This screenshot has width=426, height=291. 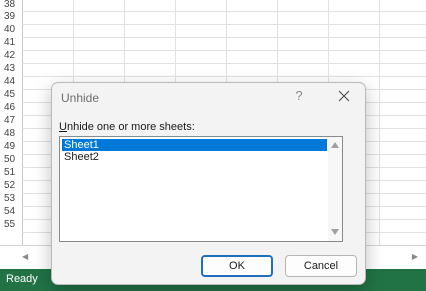 What do you see at coordinates (10, 108) in the screenshot?
I see `row-number: 46` at bounding box center [10, 108].